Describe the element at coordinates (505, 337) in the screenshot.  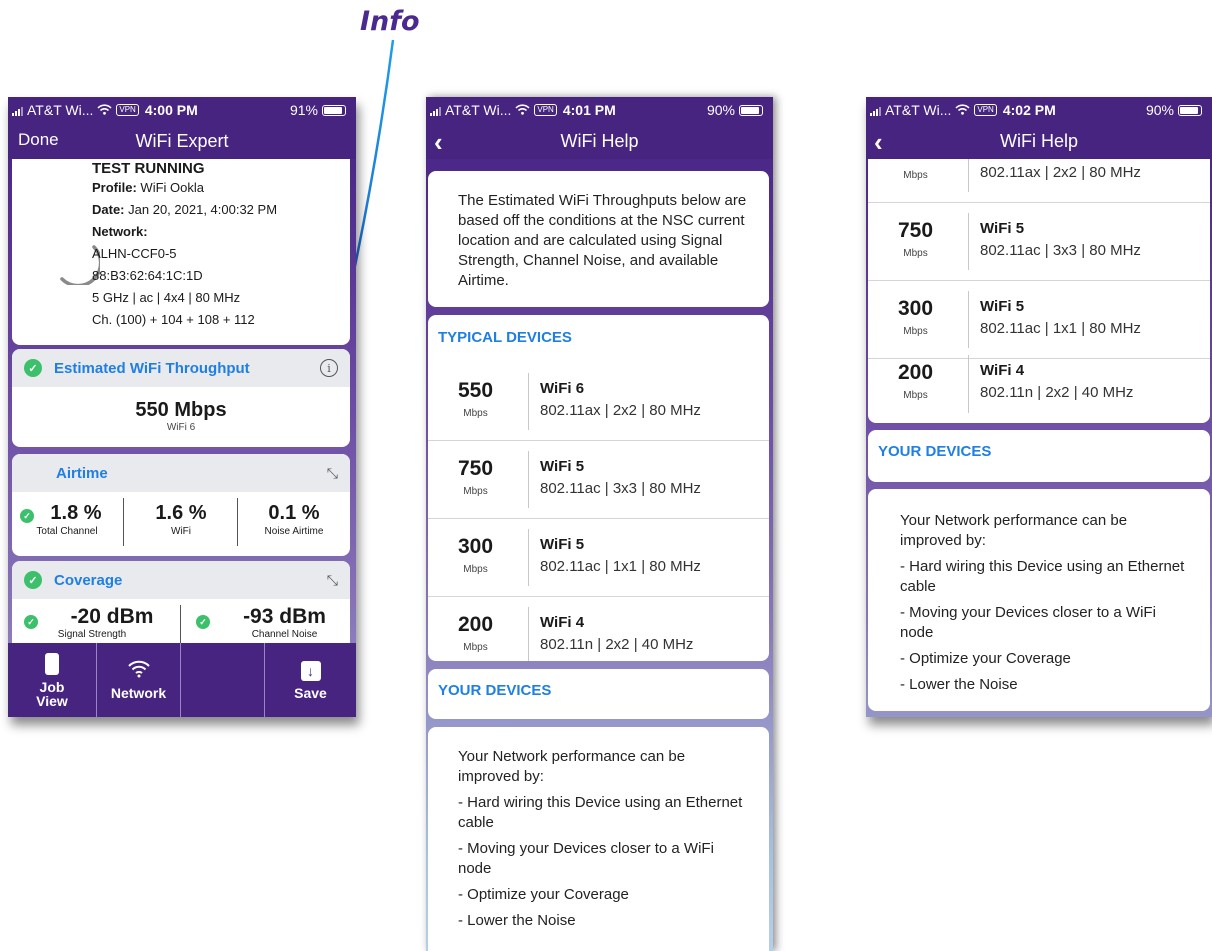
I see `typical-devices-title: TYPICAL DEVICES` at that location.